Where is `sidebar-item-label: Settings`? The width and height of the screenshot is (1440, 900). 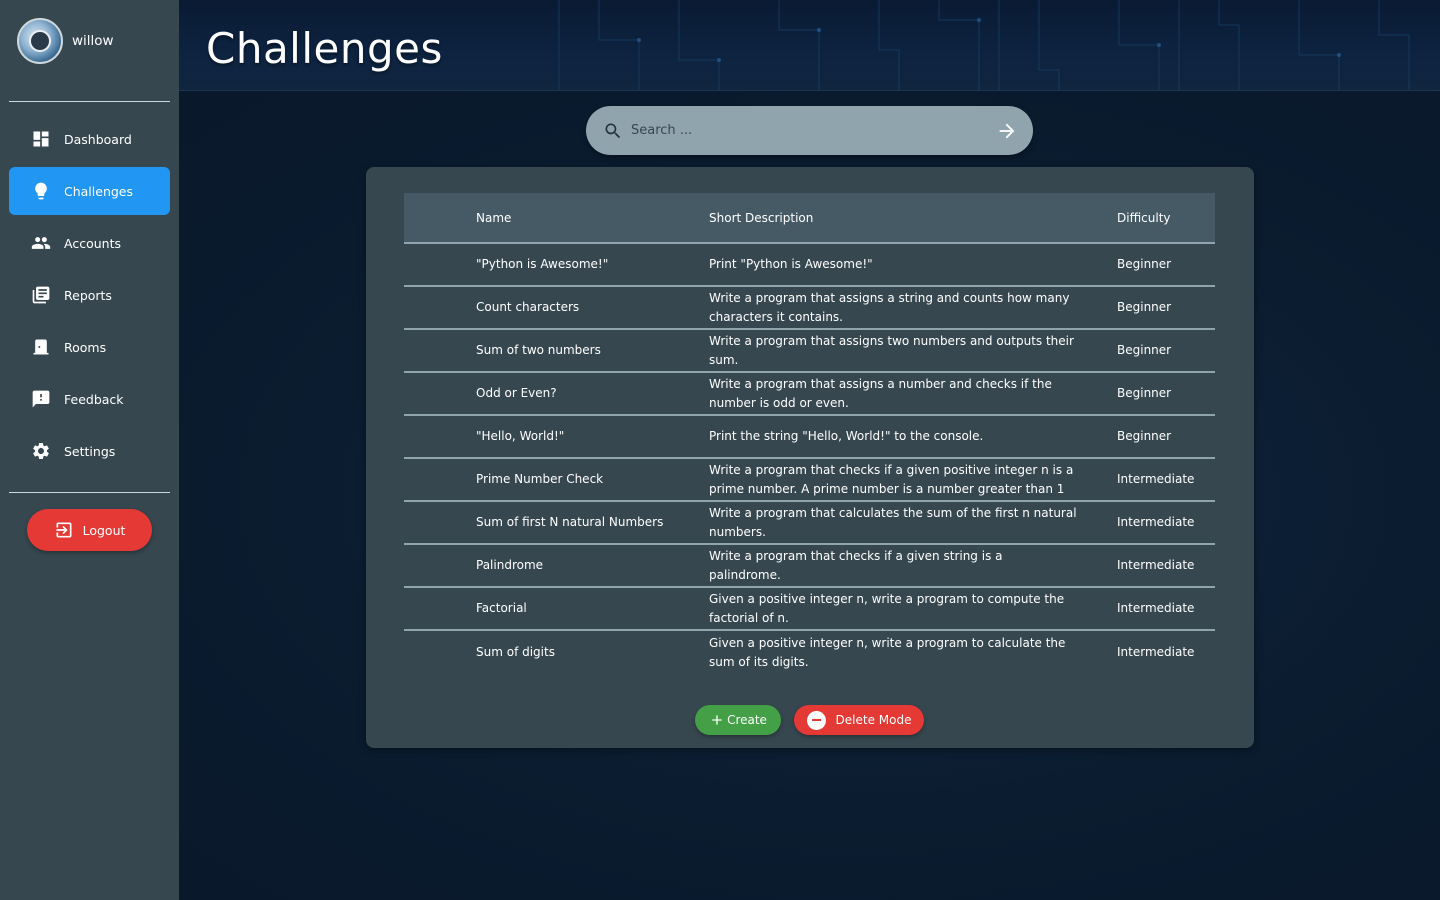
sidebar-item-label: Settings is located at coordinates (90, 451).